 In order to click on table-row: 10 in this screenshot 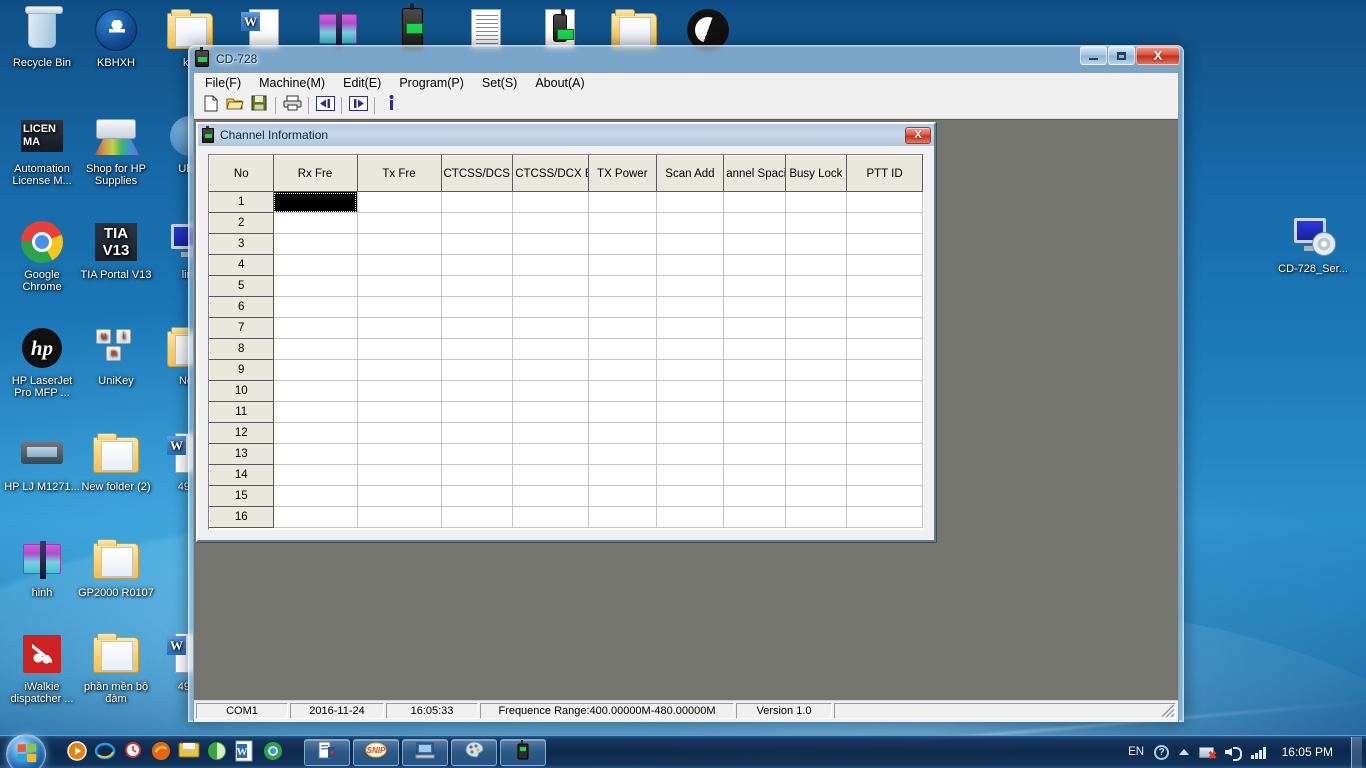, I will do `click(566, 391)`.